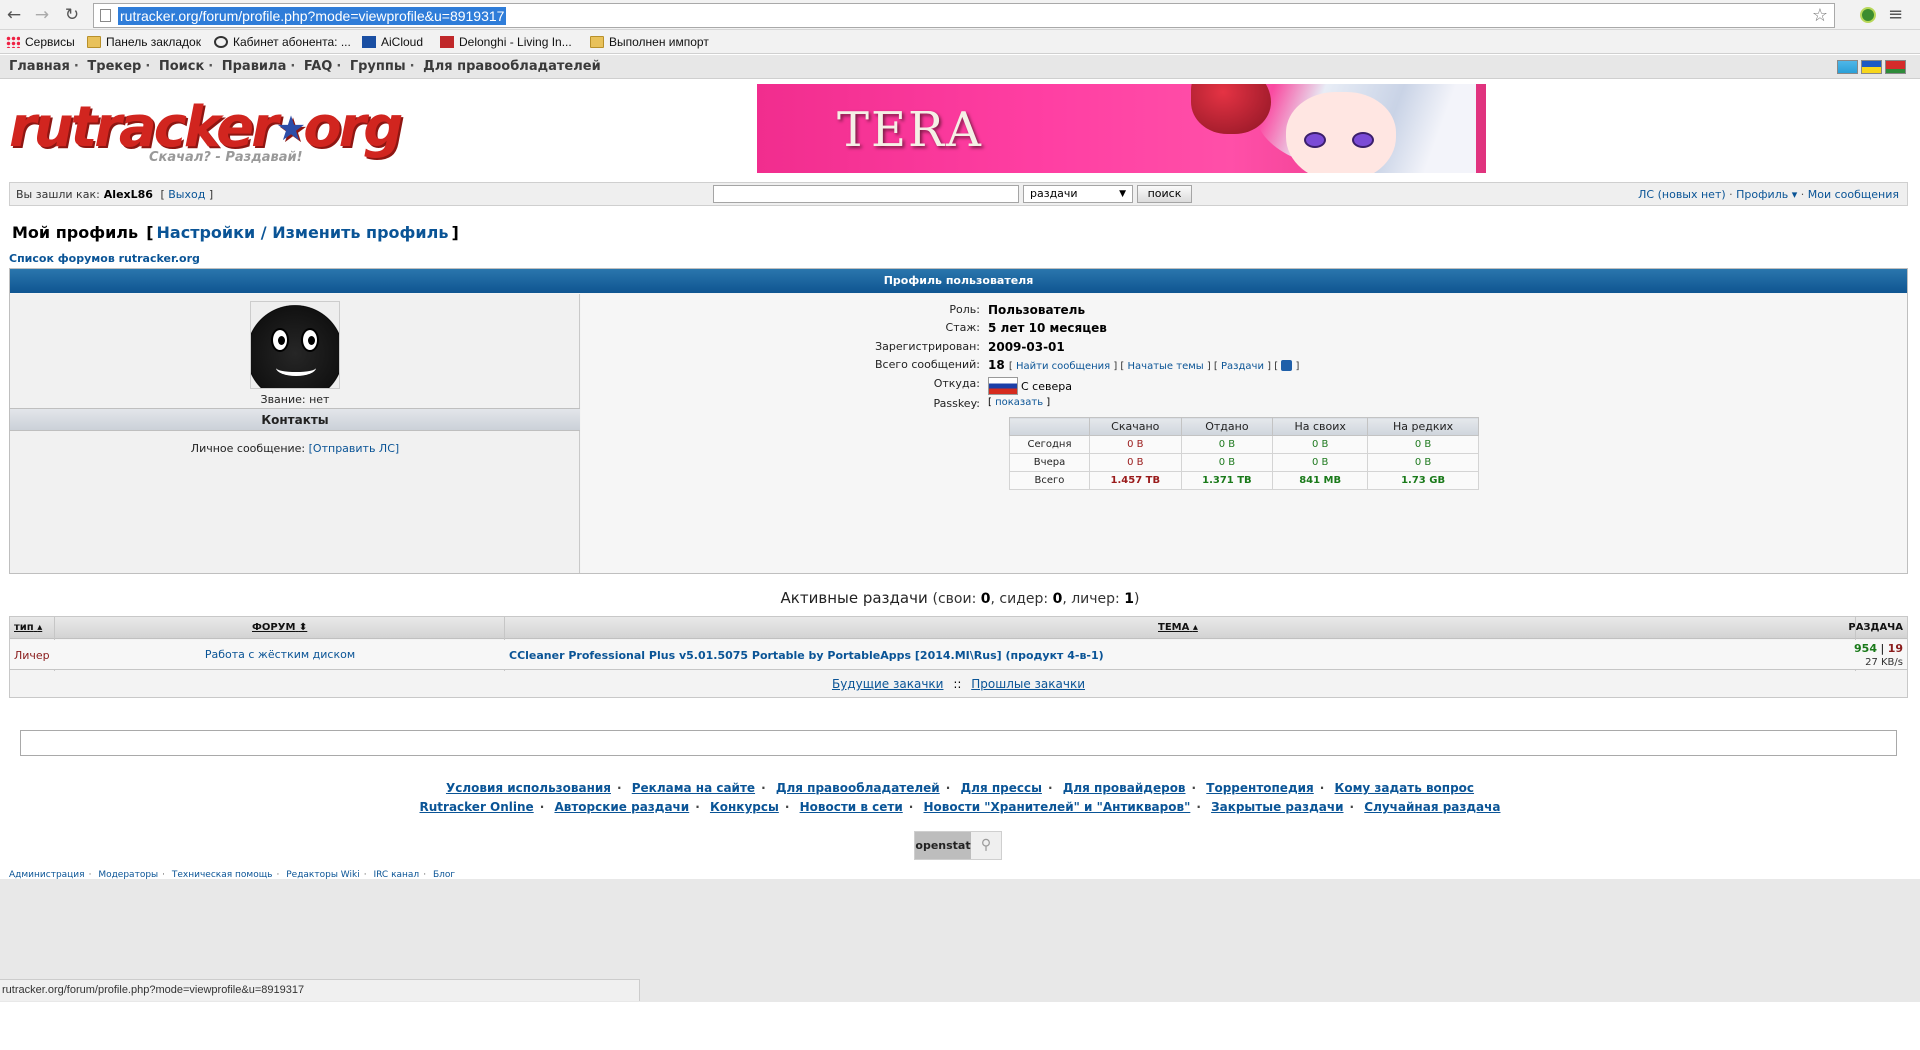  Describe the element at coordinates (1682, 194) in the screenshot. I see `pm-link: ЛС (новых нет)` at that location.